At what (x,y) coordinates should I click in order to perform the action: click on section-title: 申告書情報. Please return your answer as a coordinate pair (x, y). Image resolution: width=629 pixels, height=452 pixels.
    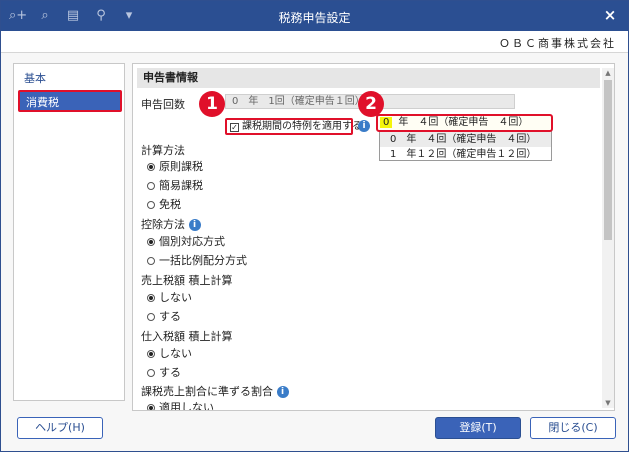
    Looking at the image, I should click on (368, 78).